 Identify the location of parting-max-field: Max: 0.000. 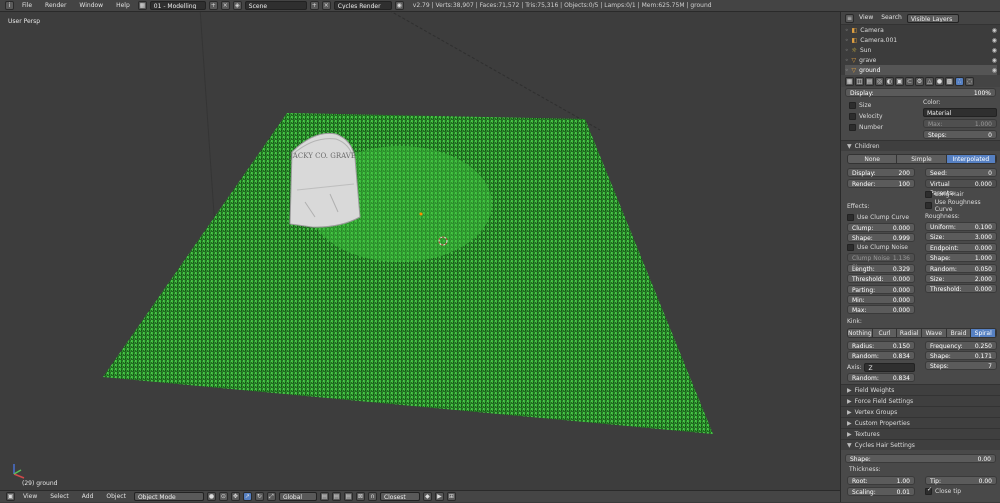
(881, 309).